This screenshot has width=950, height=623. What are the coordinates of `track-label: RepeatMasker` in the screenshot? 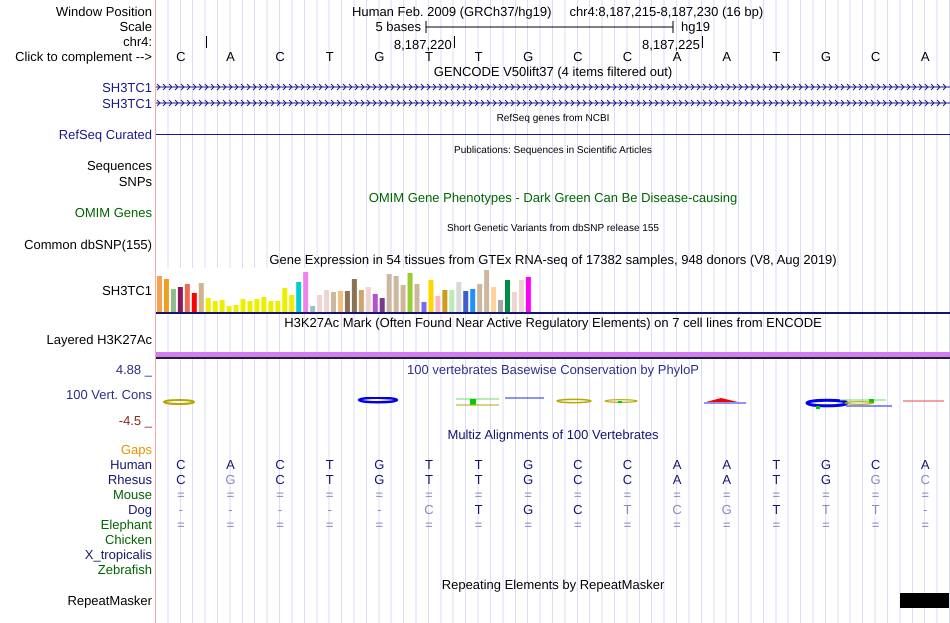 It's located at (109, 600).